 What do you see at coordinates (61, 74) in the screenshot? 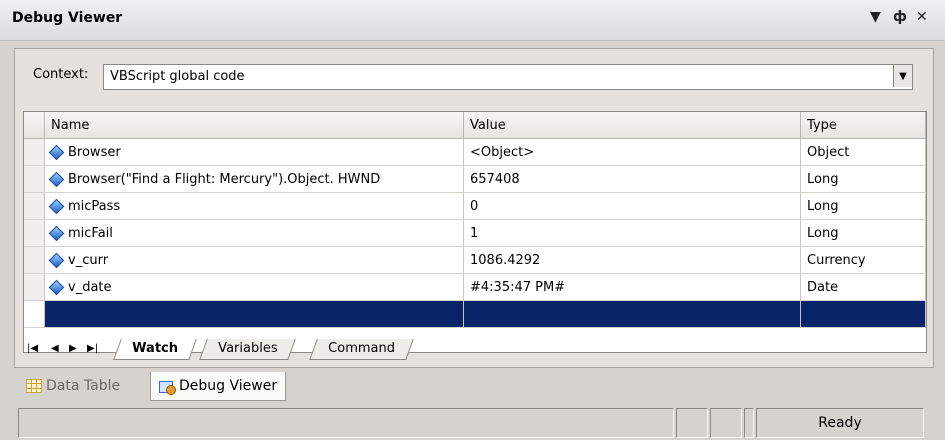
I see `context-label: Context:` at bounding box center [61, 74].